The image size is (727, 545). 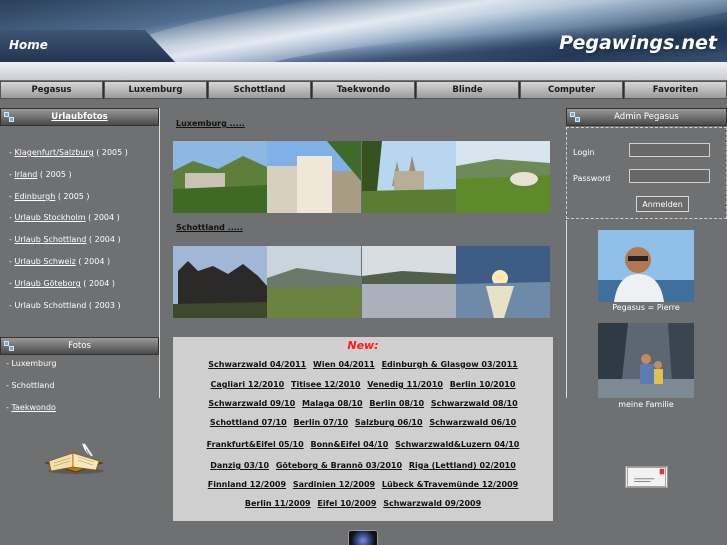 What do you see at coordinates (344, 364) in the screenshot?
I see `news-link: Wien 04/2011` at bounding box center [344, 364].